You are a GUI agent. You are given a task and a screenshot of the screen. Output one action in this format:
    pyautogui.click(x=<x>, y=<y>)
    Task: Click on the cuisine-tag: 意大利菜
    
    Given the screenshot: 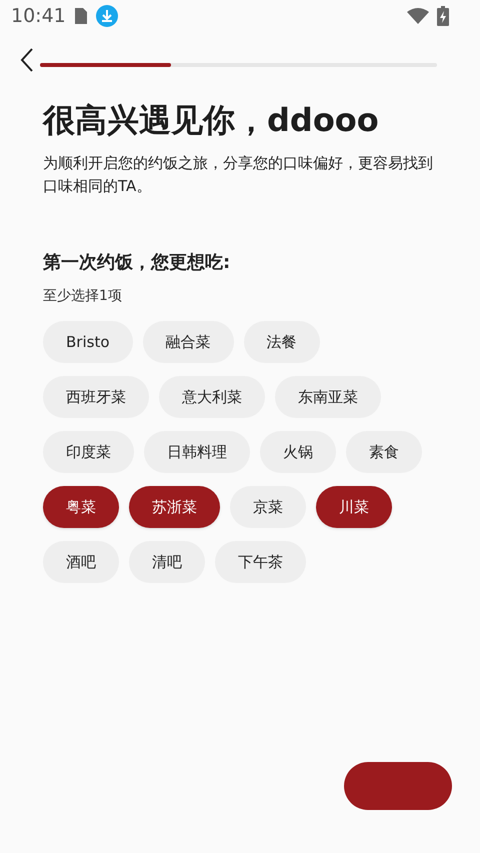 What is the action you would take?
    pyautogui.click(x=212, y=397)
    